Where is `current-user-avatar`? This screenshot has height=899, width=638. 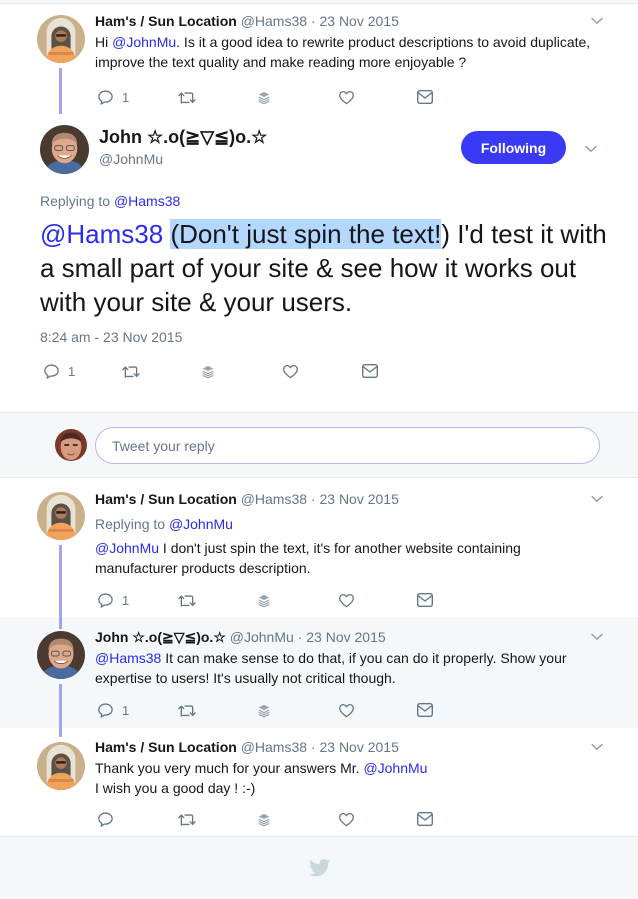 current-user-avatar is located at coordinates (71, 445).